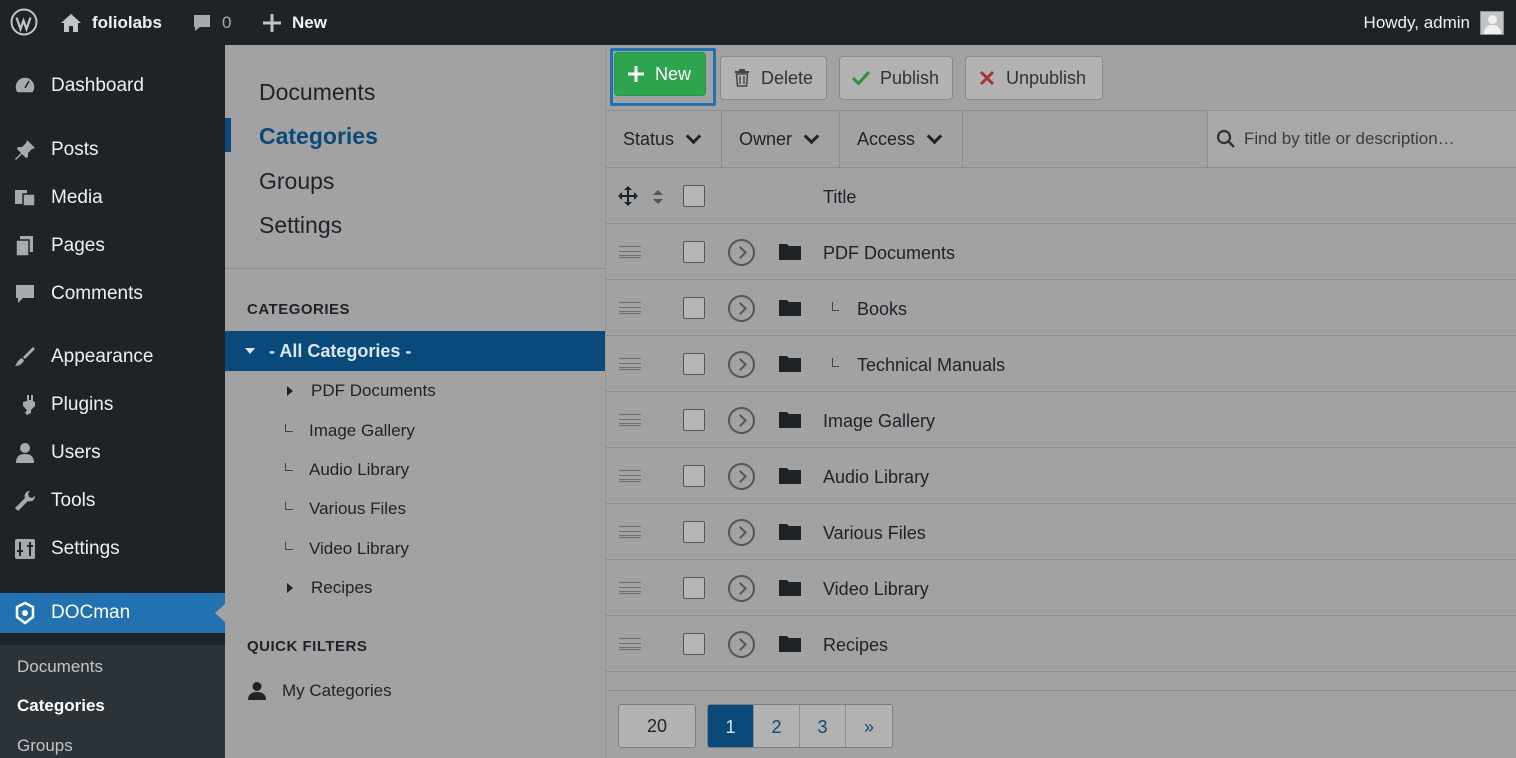 The width and height of the screenshot is (1516, 758). I want to click on nav-documents: Documents, so click(317, 92).